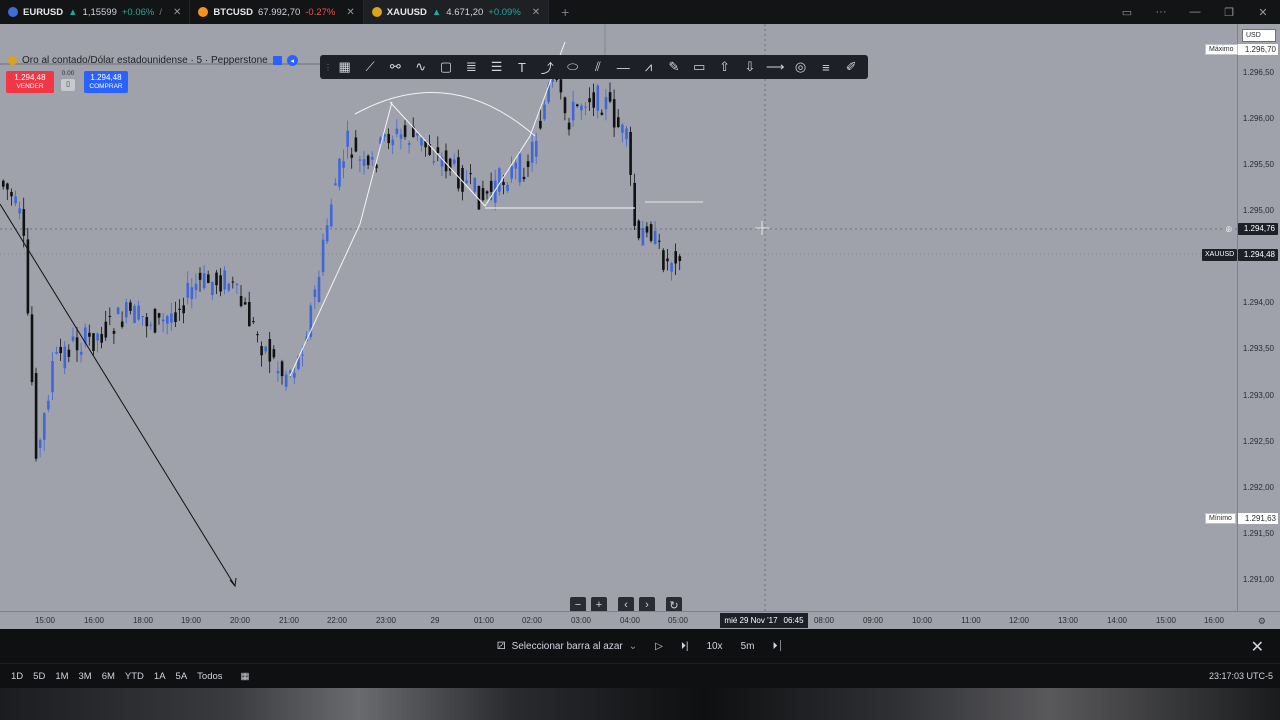  Describe the element at coordinates (674, 604) in the screenshot. I see `reset-chart-button: ↻` at that location.